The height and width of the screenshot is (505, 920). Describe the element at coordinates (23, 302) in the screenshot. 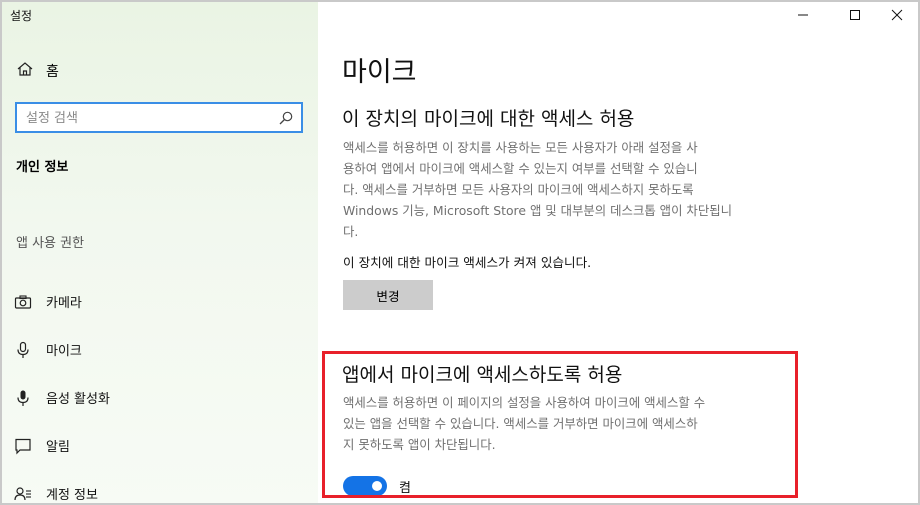

I see `camera-icon` at that location.